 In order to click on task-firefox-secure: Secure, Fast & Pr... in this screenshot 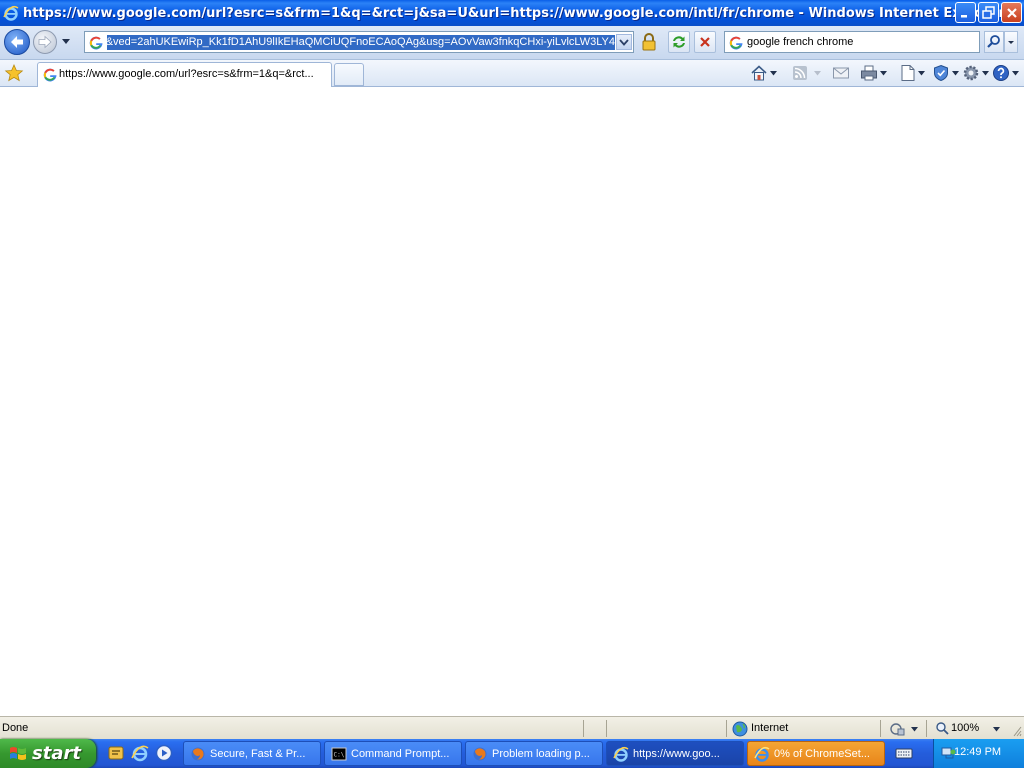, I will do `click(252, 753)`.